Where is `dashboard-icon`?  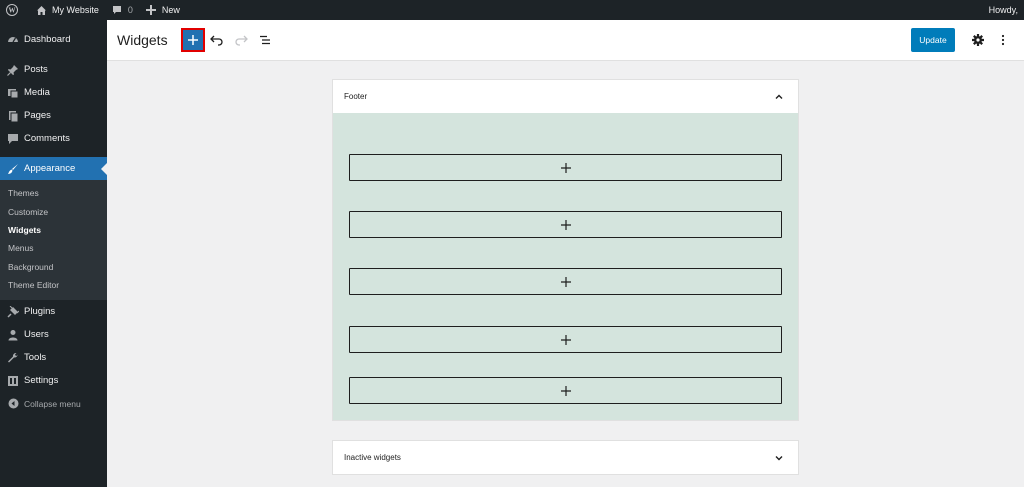
dashboard-icon is located at coordinates (13, 40).